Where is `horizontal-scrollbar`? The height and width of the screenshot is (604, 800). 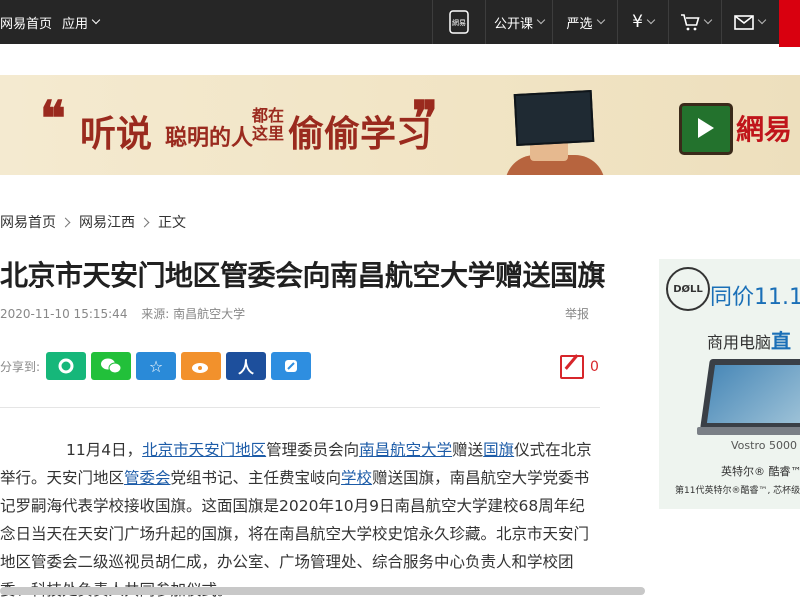
horizontal-scrollbar is located at coordinates (322, 591).